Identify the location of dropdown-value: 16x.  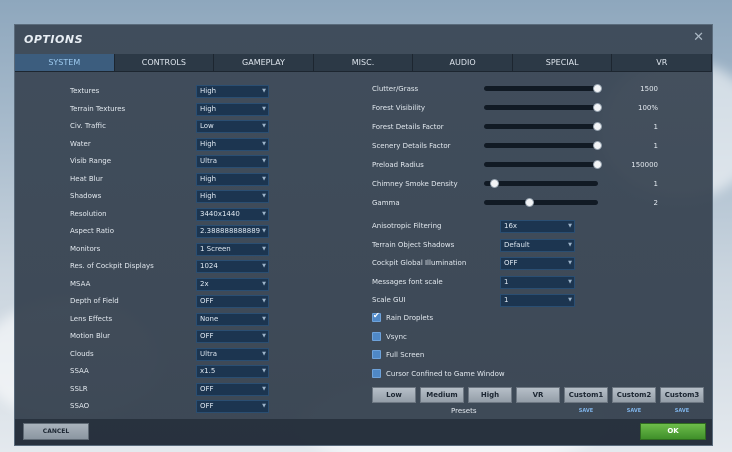
(511, 226).